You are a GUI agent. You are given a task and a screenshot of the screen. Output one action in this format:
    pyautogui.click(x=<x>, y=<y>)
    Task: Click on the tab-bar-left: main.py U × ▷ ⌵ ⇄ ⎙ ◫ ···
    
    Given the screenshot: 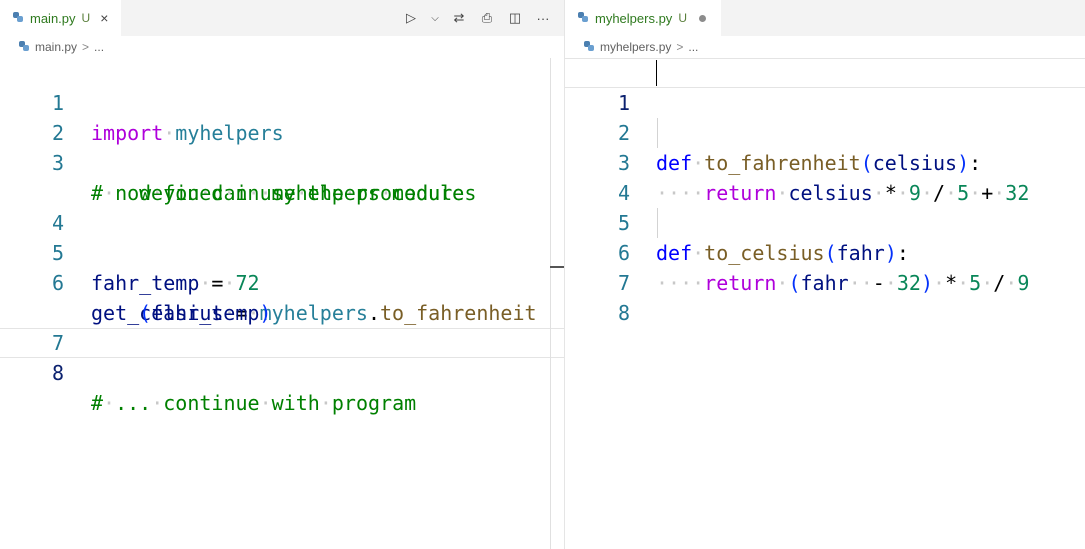 What is the action you would take?
    pyautogui.click(x=282, y=18)
    